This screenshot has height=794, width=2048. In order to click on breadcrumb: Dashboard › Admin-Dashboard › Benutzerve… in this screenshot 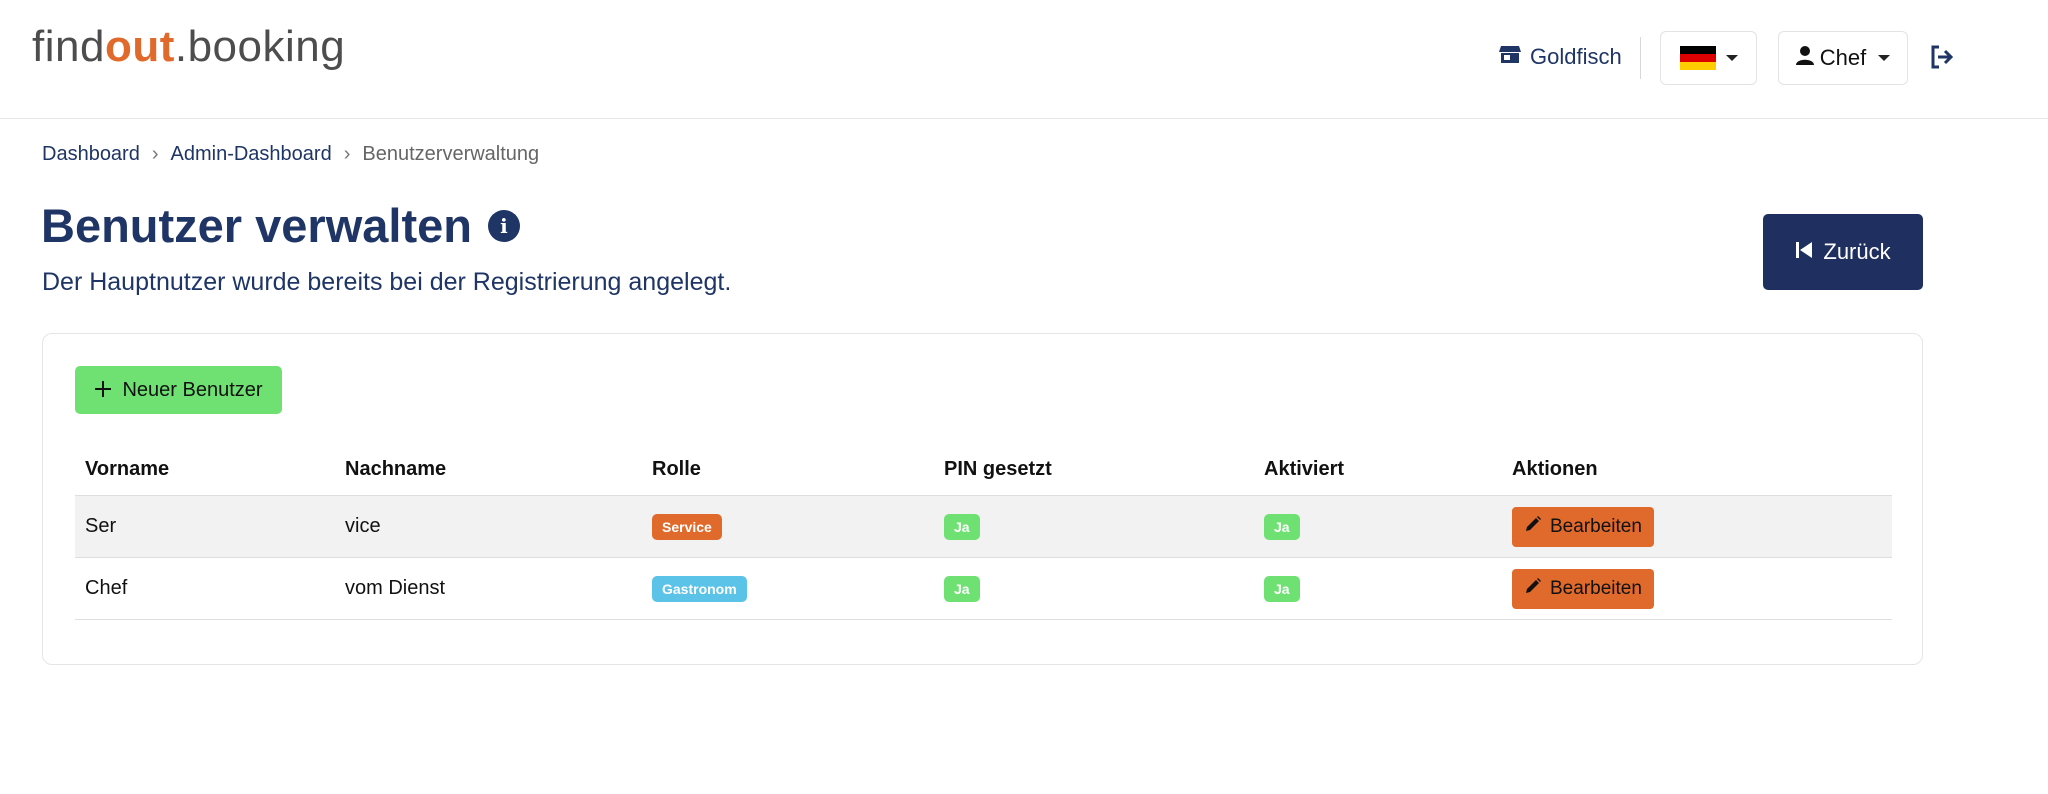, I will do `click(290, 154)`.